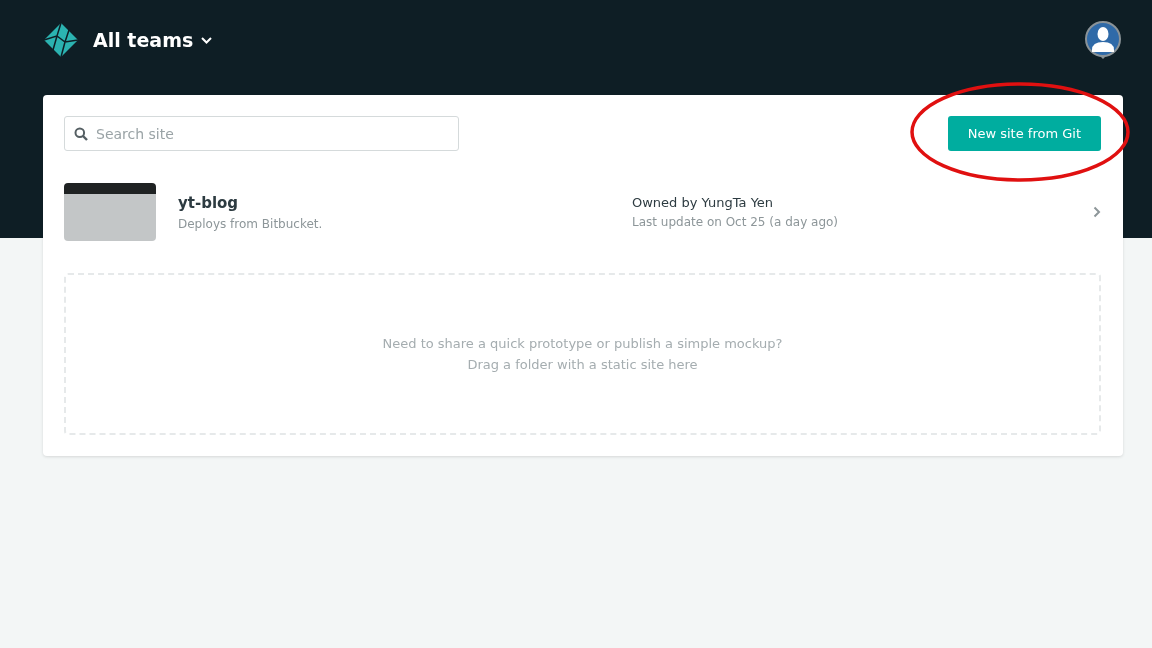 The width and height of the screenshot is (1152, 648). I want to click on chevron-down-icon, so click(207, 40).